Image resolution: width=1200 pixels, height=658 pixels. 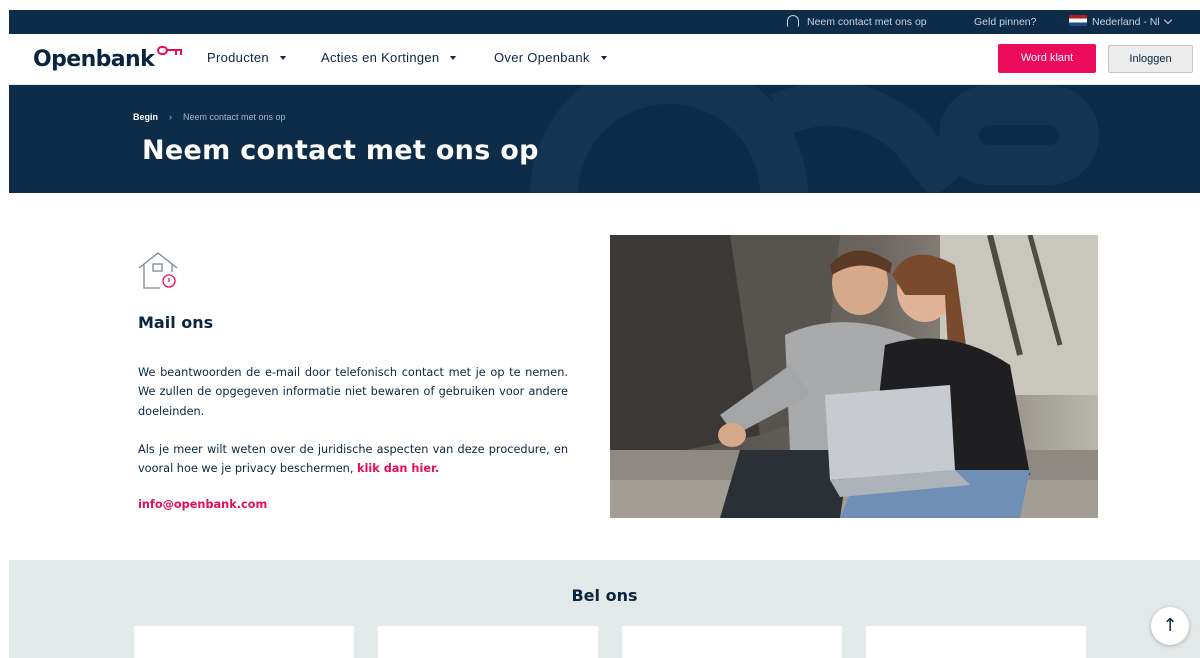 I want to click on cash-withdrawal-link: Geld pinnen?, so click(x=1005, y=22).